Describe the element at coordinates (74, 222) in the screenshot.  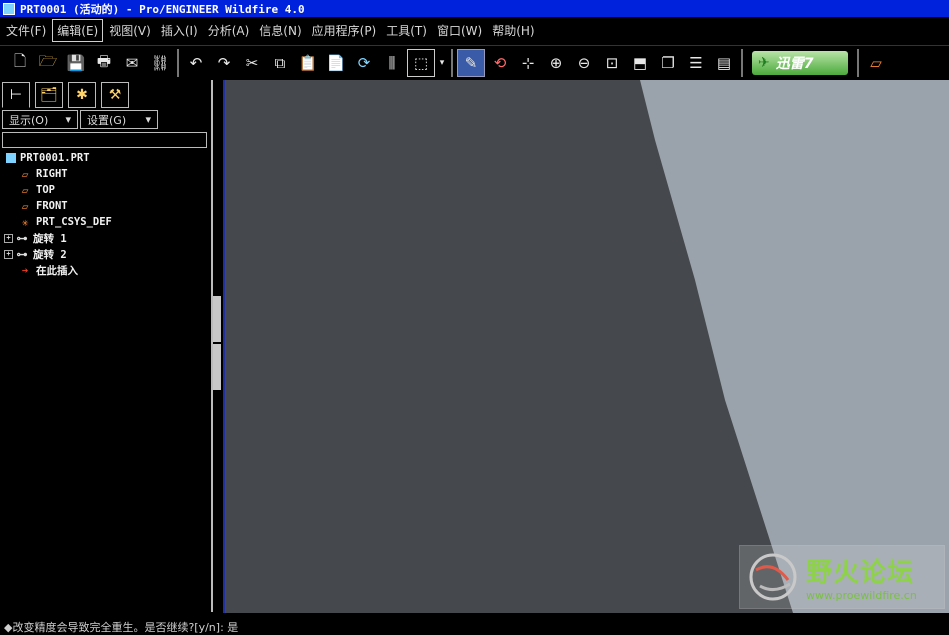
I see `tree-item-label: PRT_CSYS_DEF` at that location.